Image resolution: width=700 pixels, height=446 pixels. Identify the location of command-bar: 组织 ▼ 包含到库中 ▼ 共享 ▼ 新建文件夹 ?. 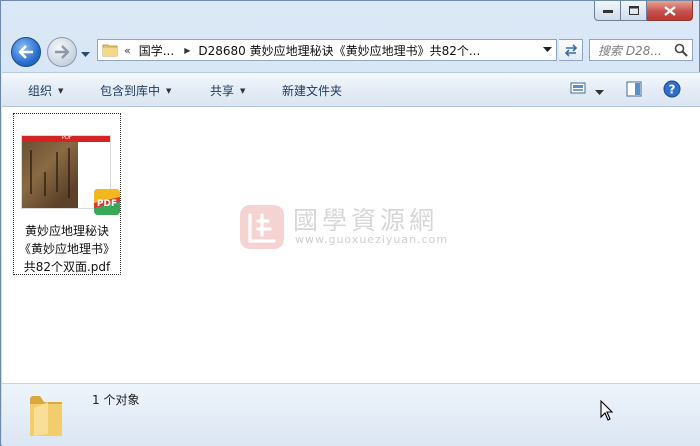
(351, 89).